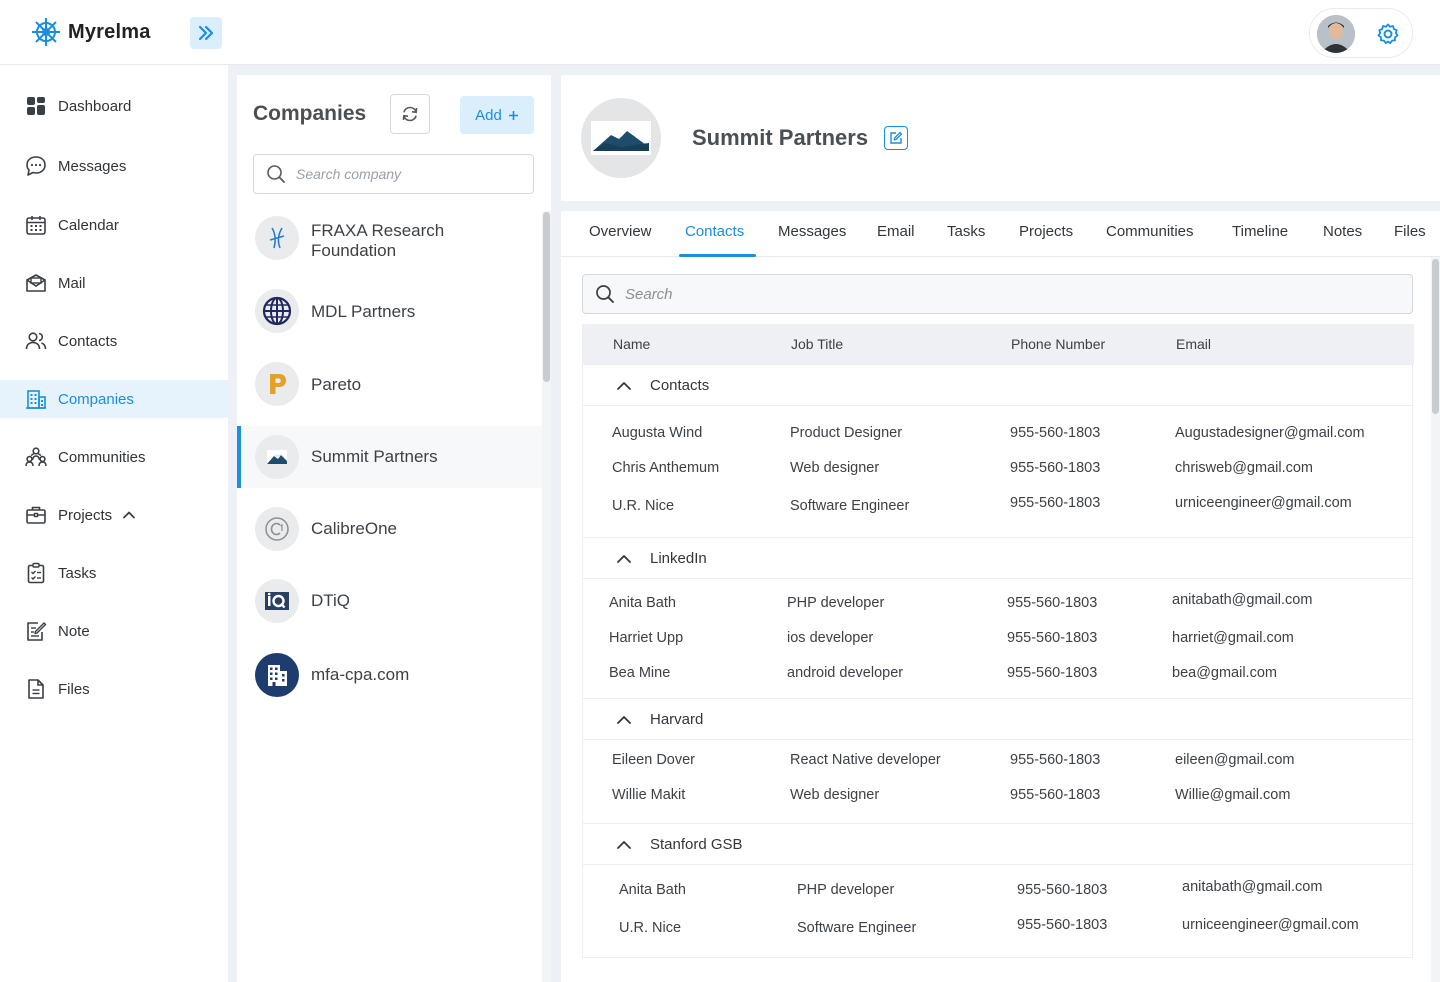  I want to click on cell-email: bea@gmail.com, so click(1224, 673).